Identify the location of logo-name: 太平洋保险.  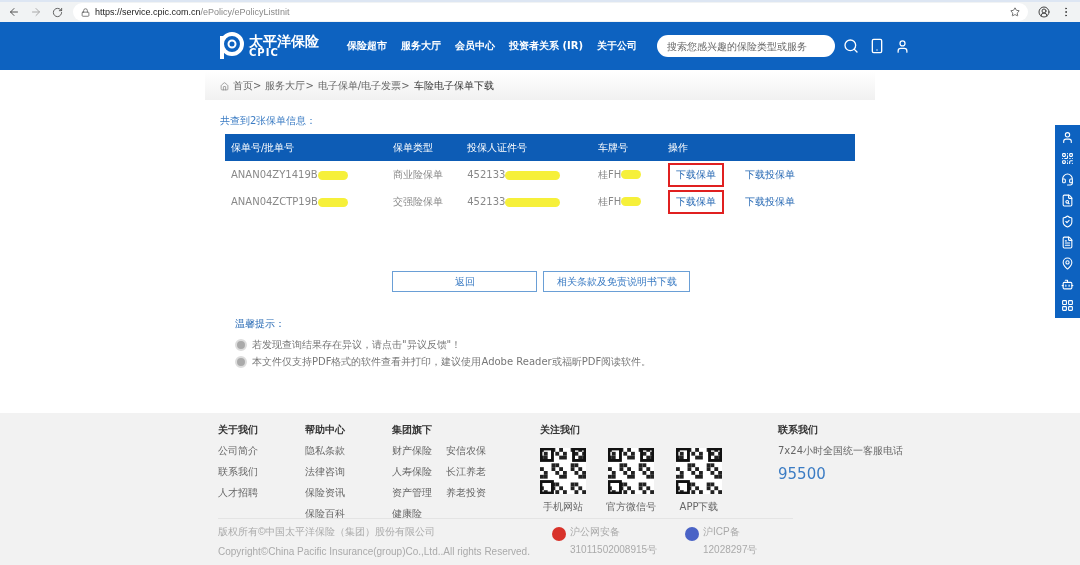
(284, 41).